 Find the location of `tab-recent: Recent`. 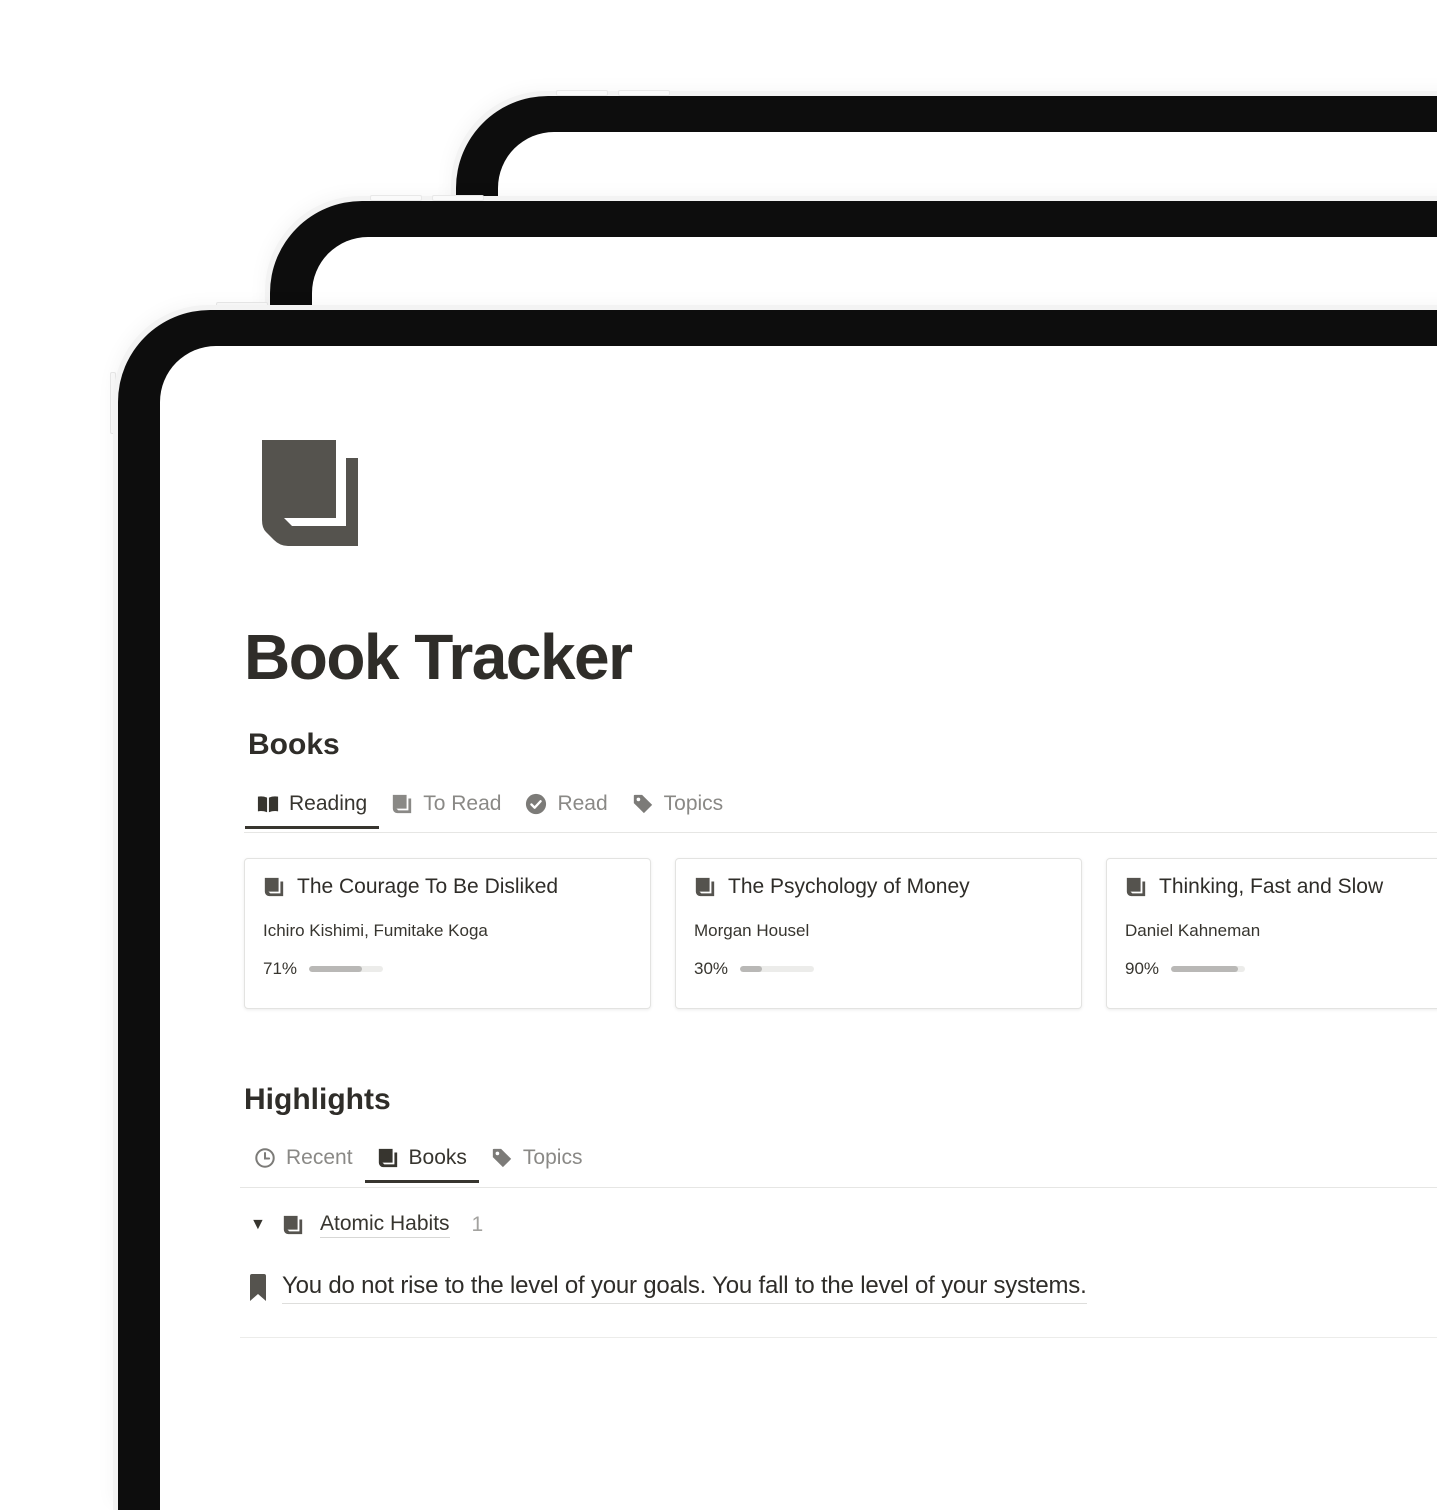

tab-recent: Recent is located at coordinates (303, 1158).